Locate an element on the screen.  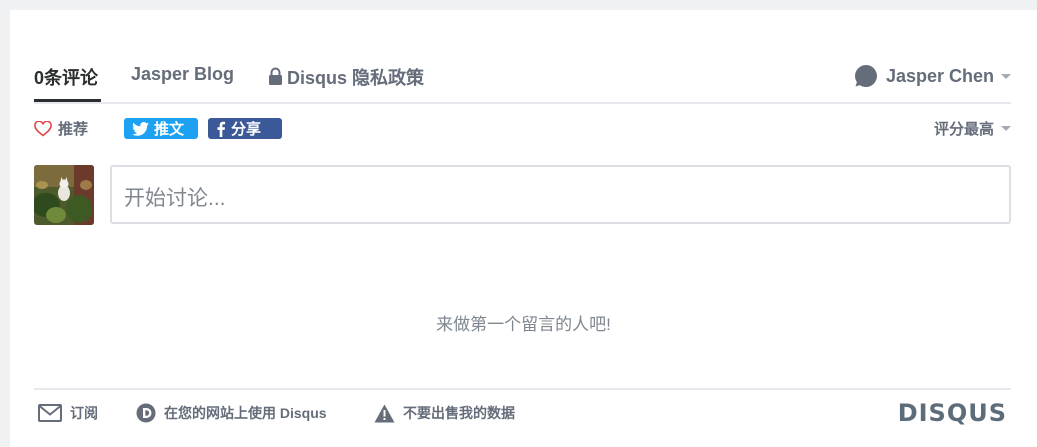
avatar-image is located at coordinates (64, 195).